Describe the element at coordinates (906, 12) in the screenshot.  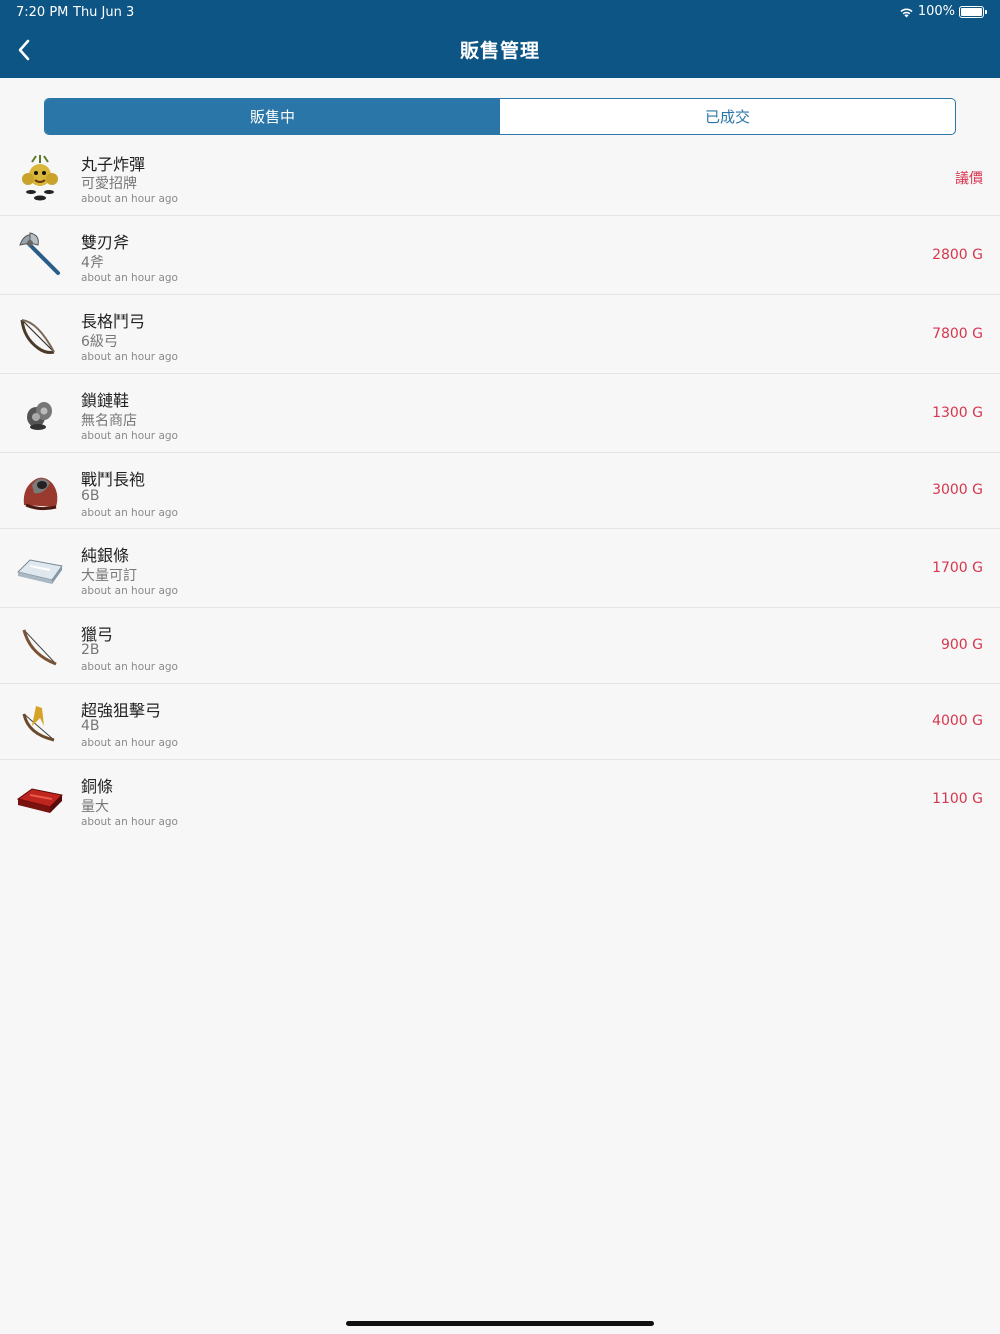
I see `wifi-icon` at that location.